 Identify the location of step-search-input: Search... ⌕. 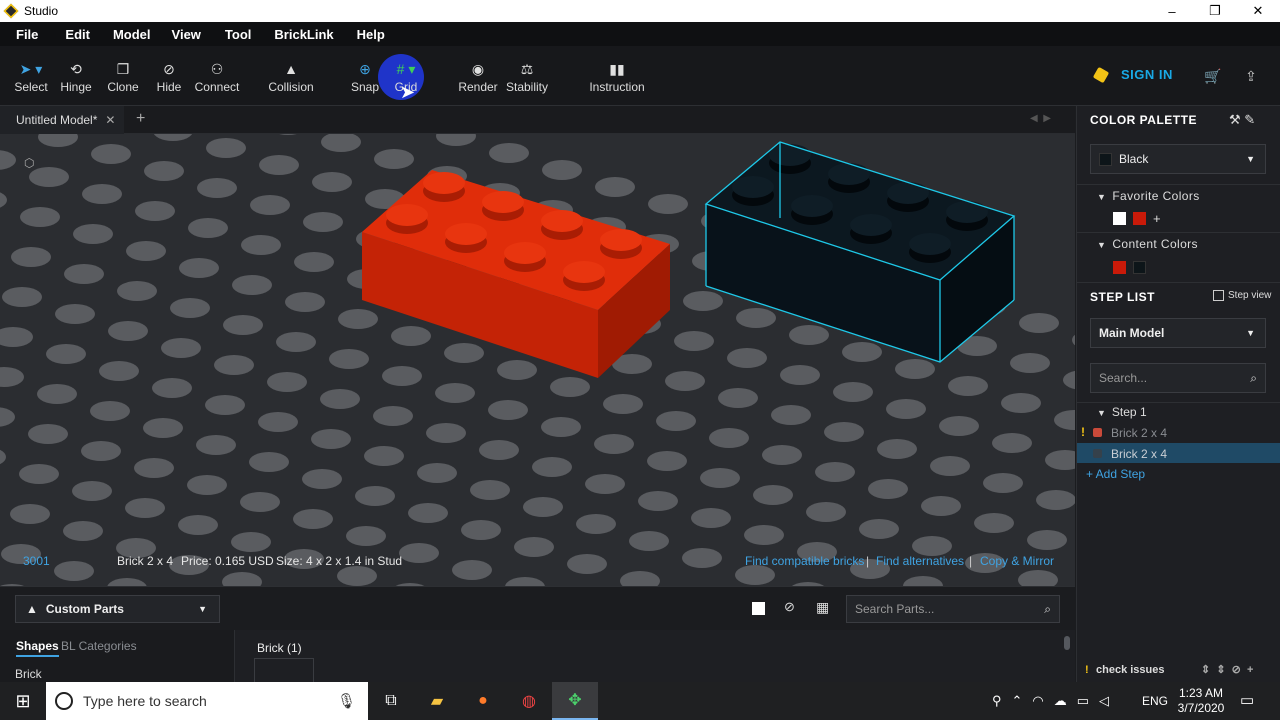
(1178, 378).